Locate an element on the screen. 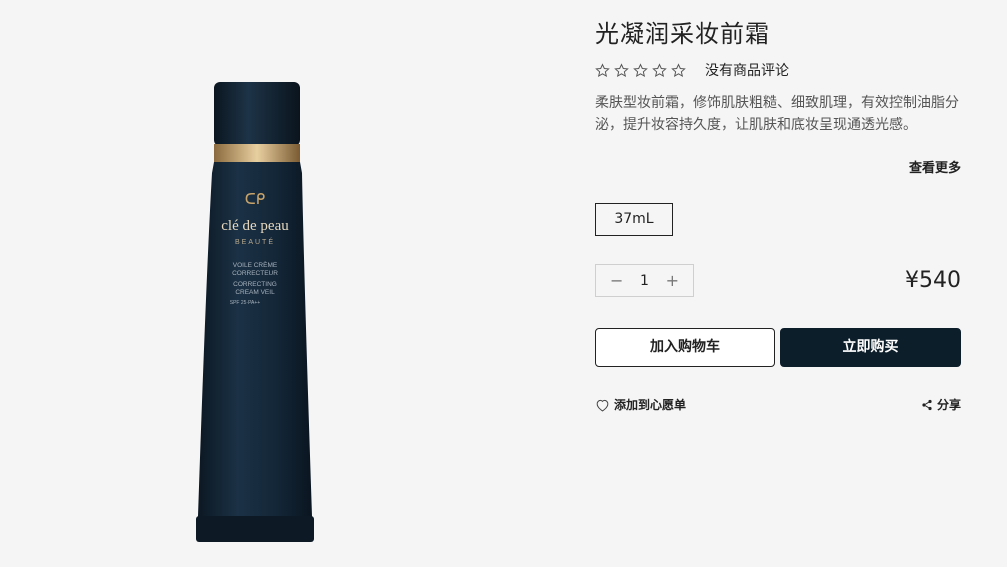 Image resolution: width=1007 pixels, height=567 pixels. share-button: 分享 is located at coordinates (941, 404).